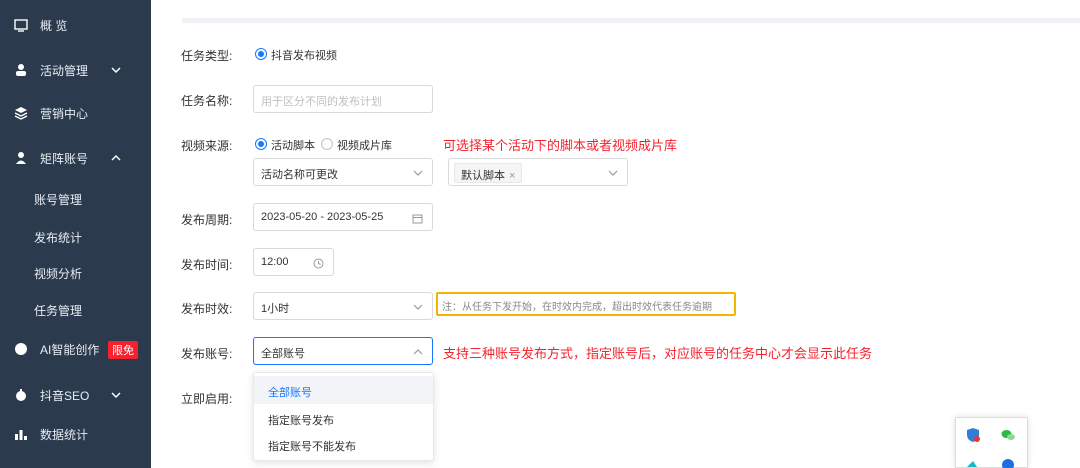 Image resolution: width=1080 pixels, height=468 pixels. I want to click on nav-seo: 抖音SEO, so click(75, 395).